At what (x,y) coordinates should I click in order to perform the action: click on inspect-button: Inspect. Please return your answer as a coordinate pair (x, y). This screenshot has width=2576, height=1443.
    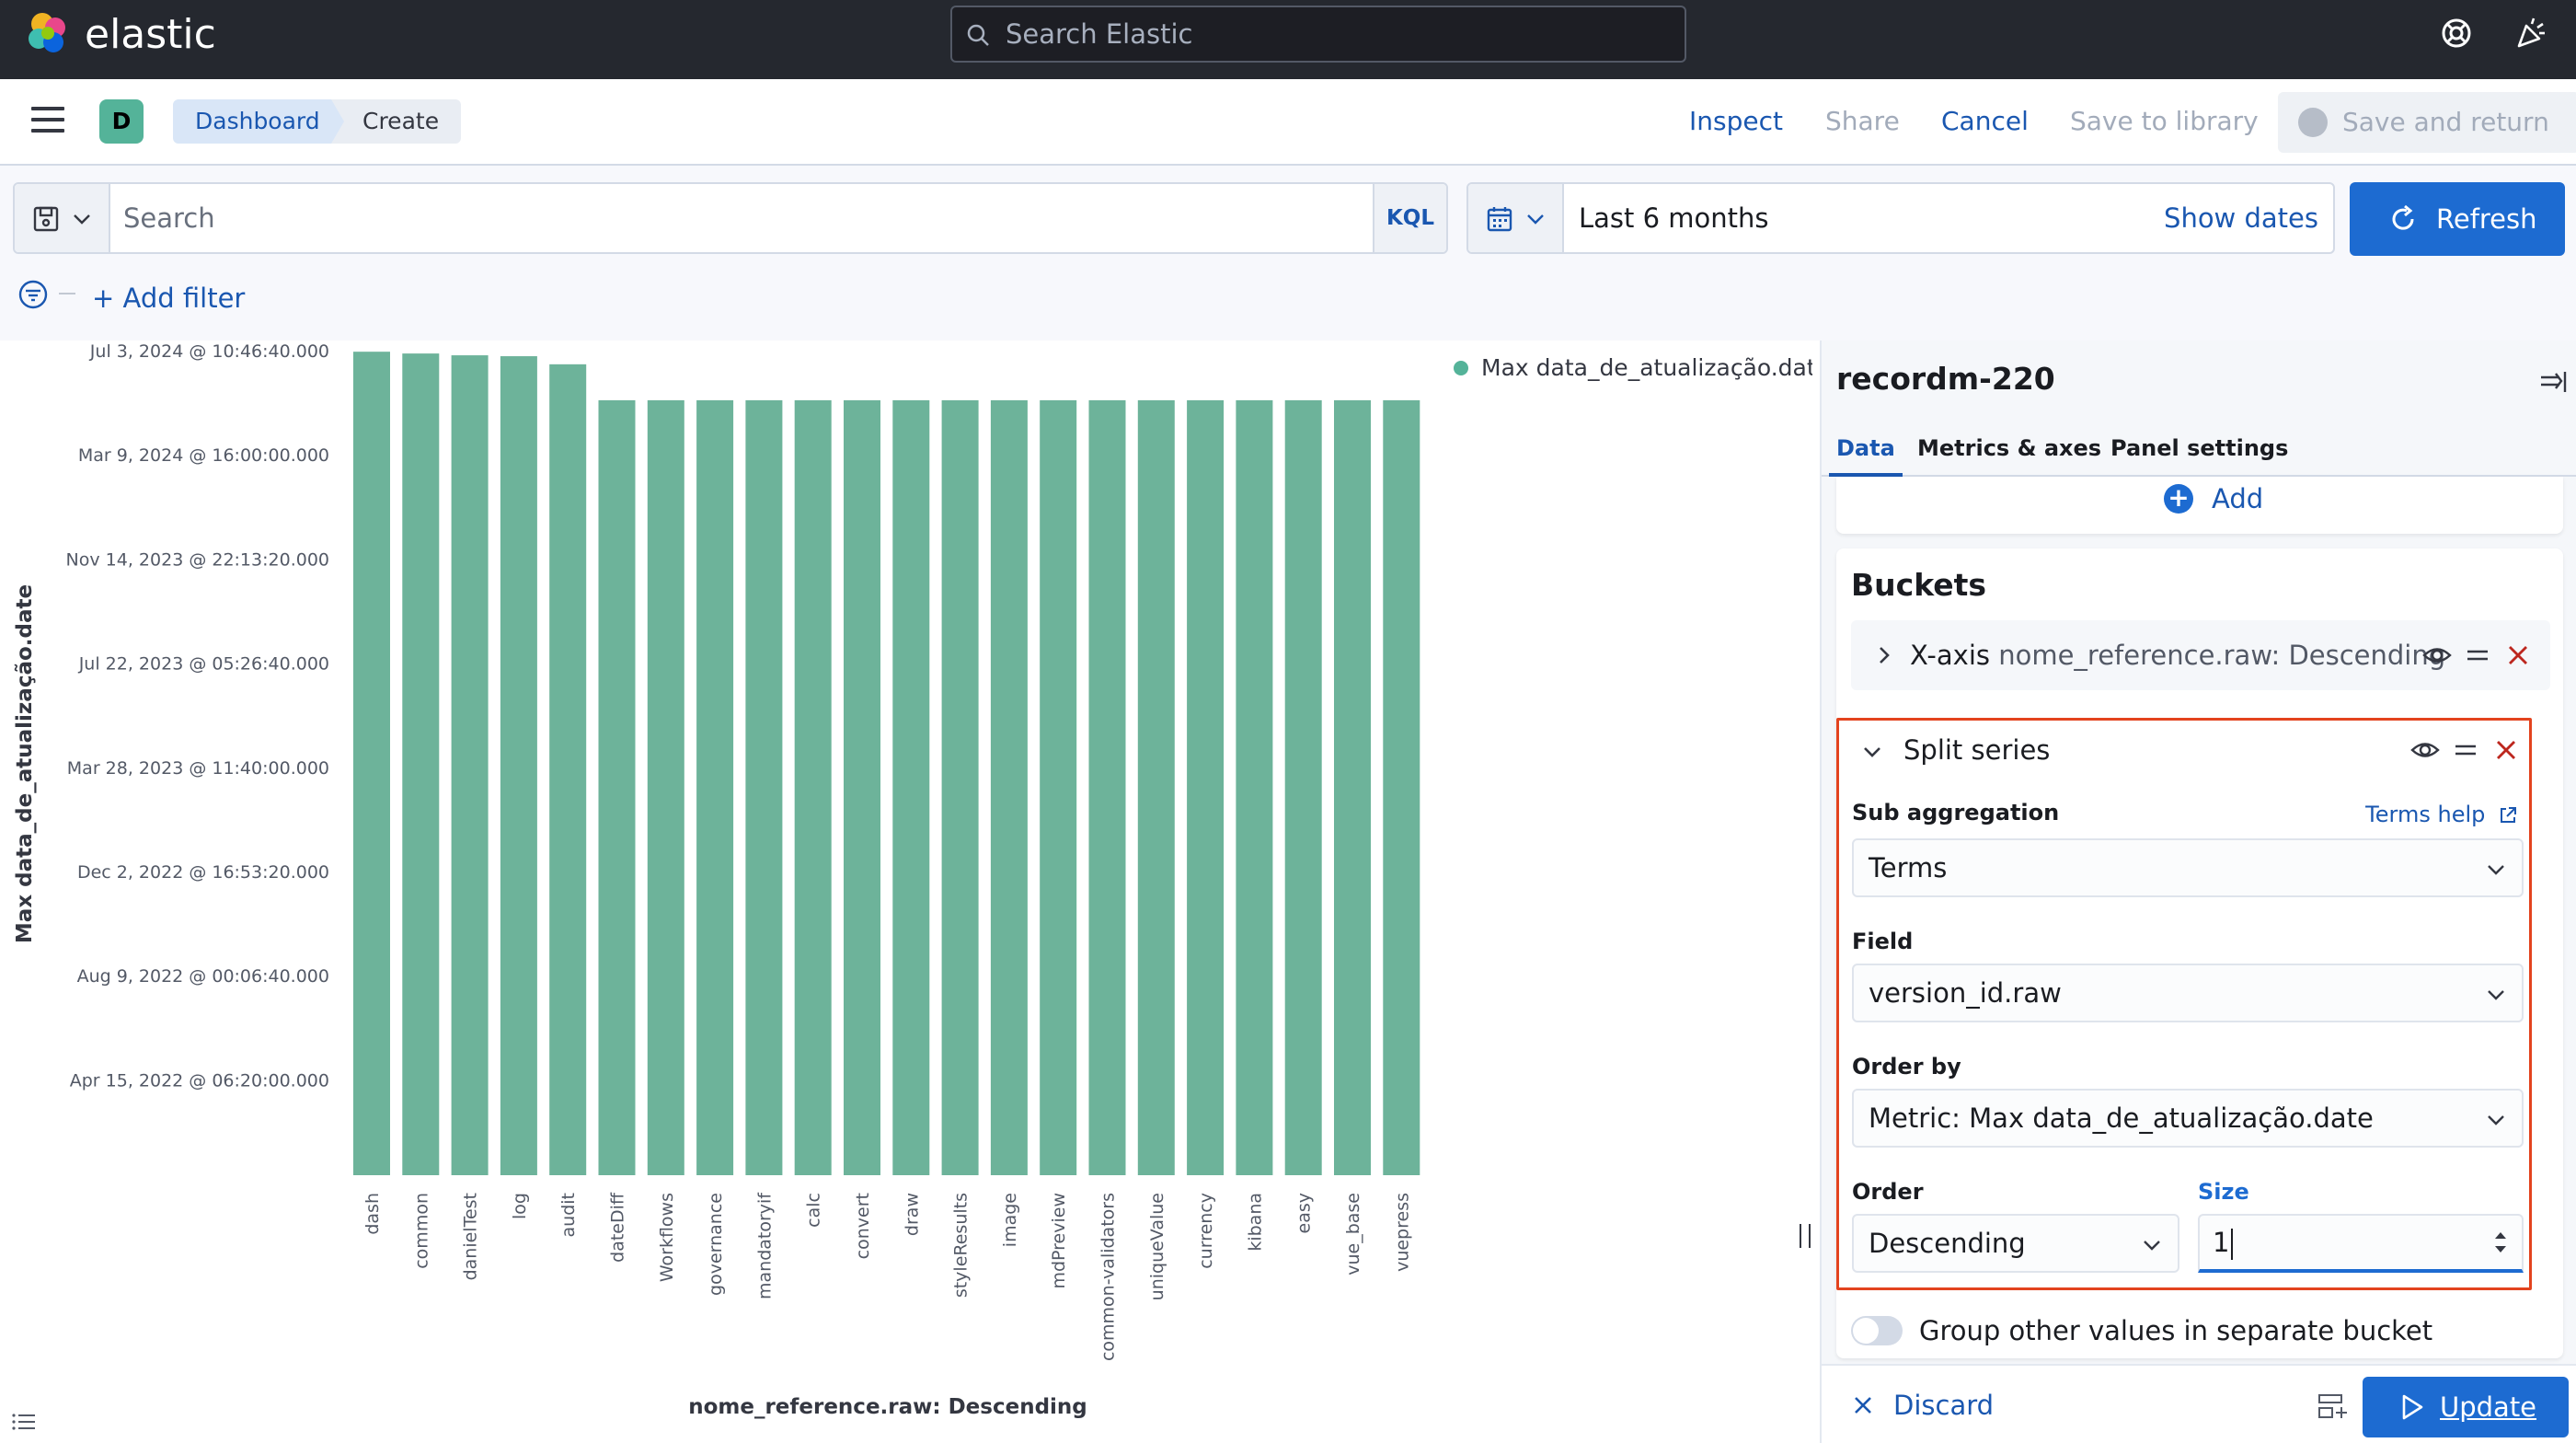
    Looking at the image, I should click on (1736, 122).